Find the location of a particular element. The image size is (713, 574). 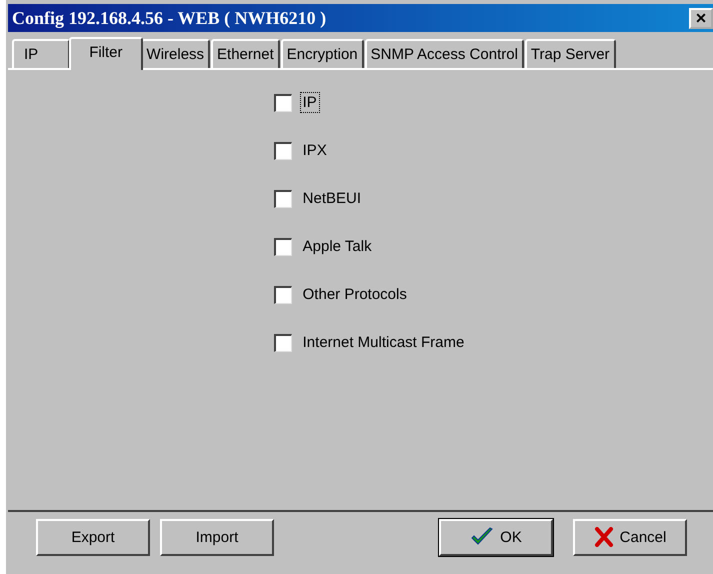

tab: Ethernet is located at coordinates (245, 53).